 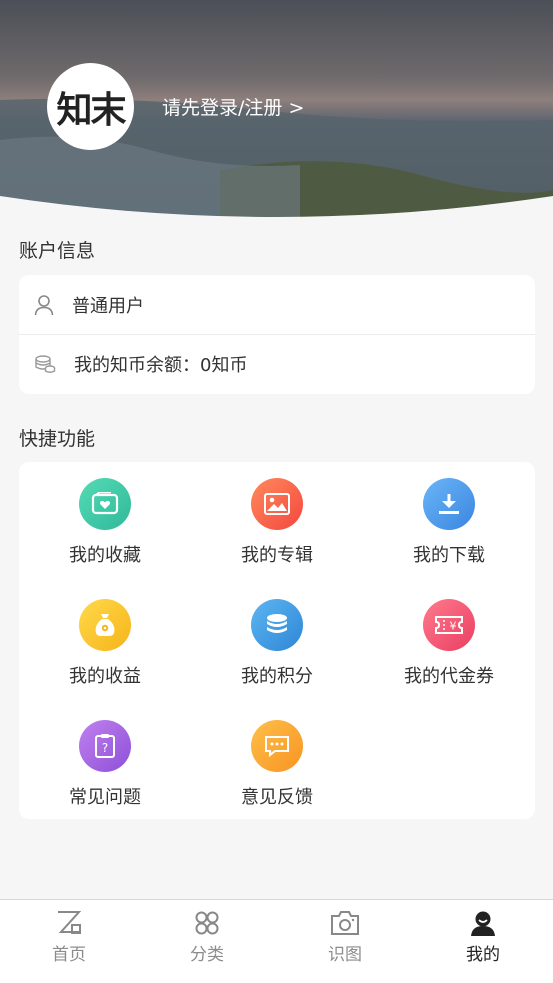 I want to click on my-albums-button: 我的专辑, so click(x=277, y=522).